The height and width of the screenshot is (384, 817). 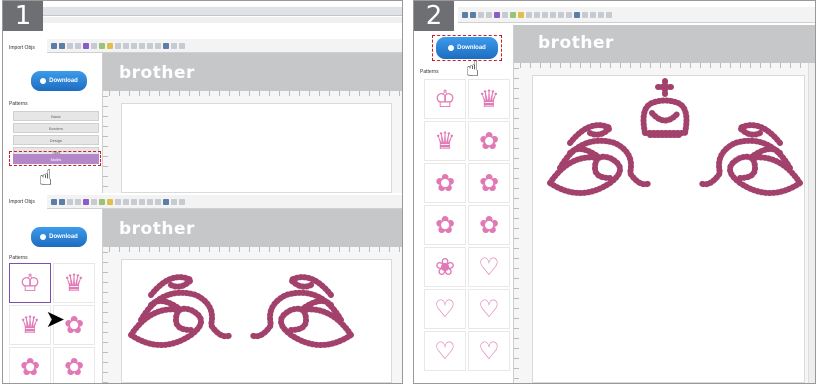 What do you see at coordinates (55, 319) in the screenshot?
I see `arrow-cursor-icon: ➤` at bounding box center [55, 319].